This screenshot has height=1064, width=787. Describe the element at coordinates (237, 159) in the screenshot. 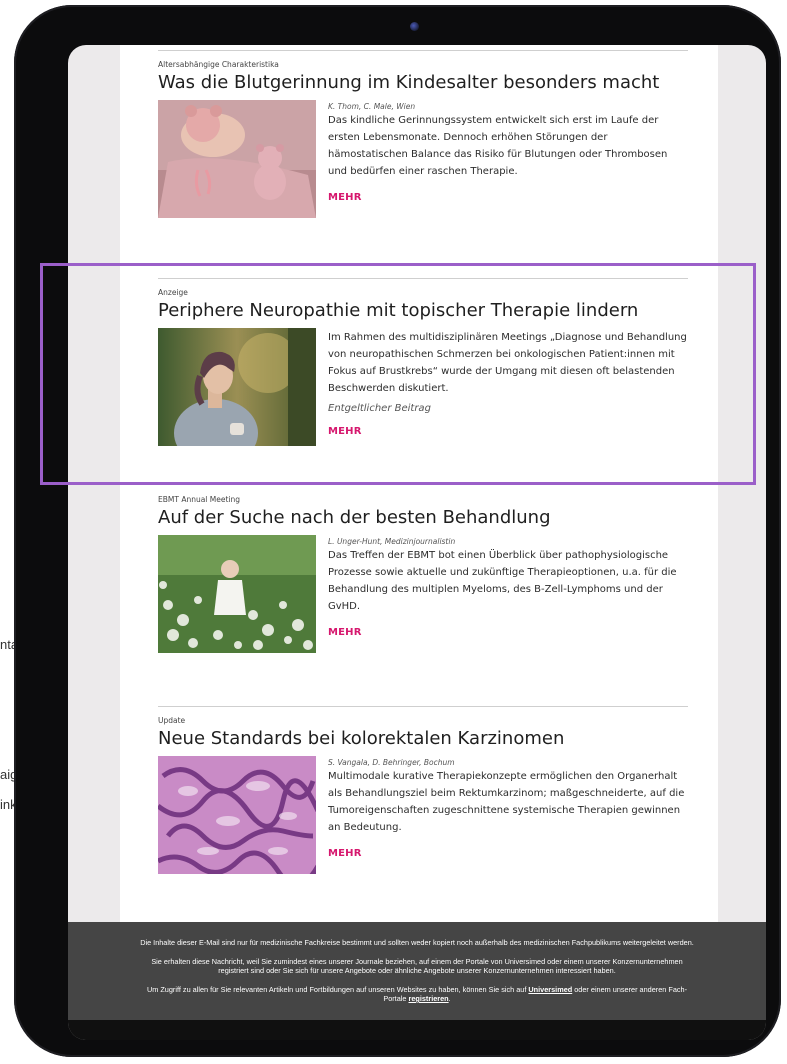

I see `baby-photo` at that location.